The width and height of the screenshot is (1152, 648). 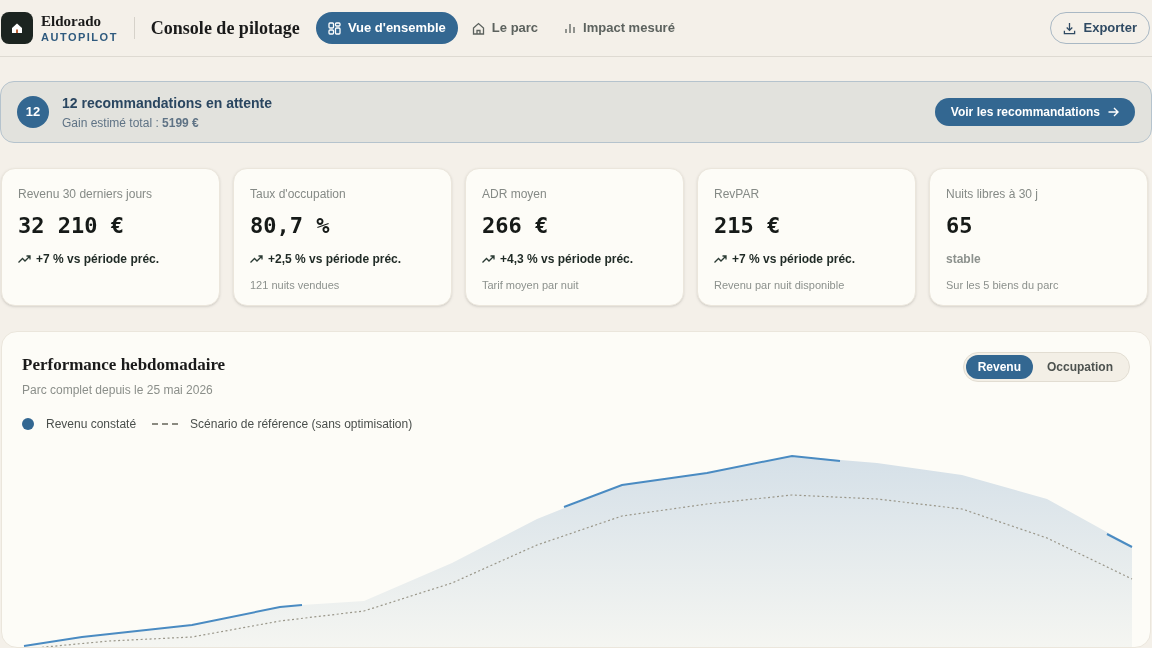 I want to click on count-badge: 12, so click(x=33, y=112).